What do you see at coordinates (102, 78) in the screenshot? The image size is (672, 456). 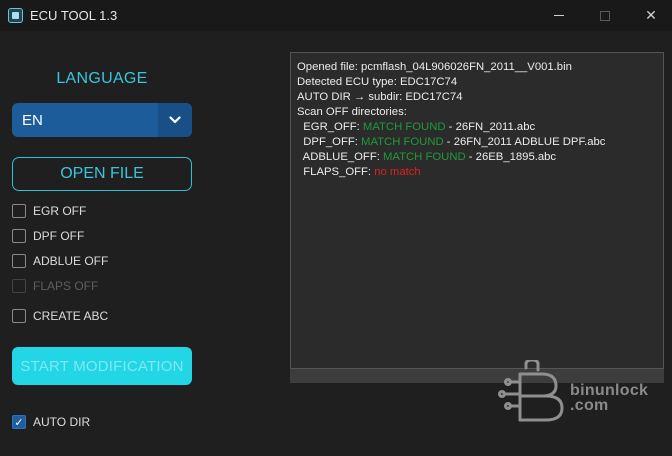 I see `language-label: LANGUAGE` at bounding box center [102, 78].